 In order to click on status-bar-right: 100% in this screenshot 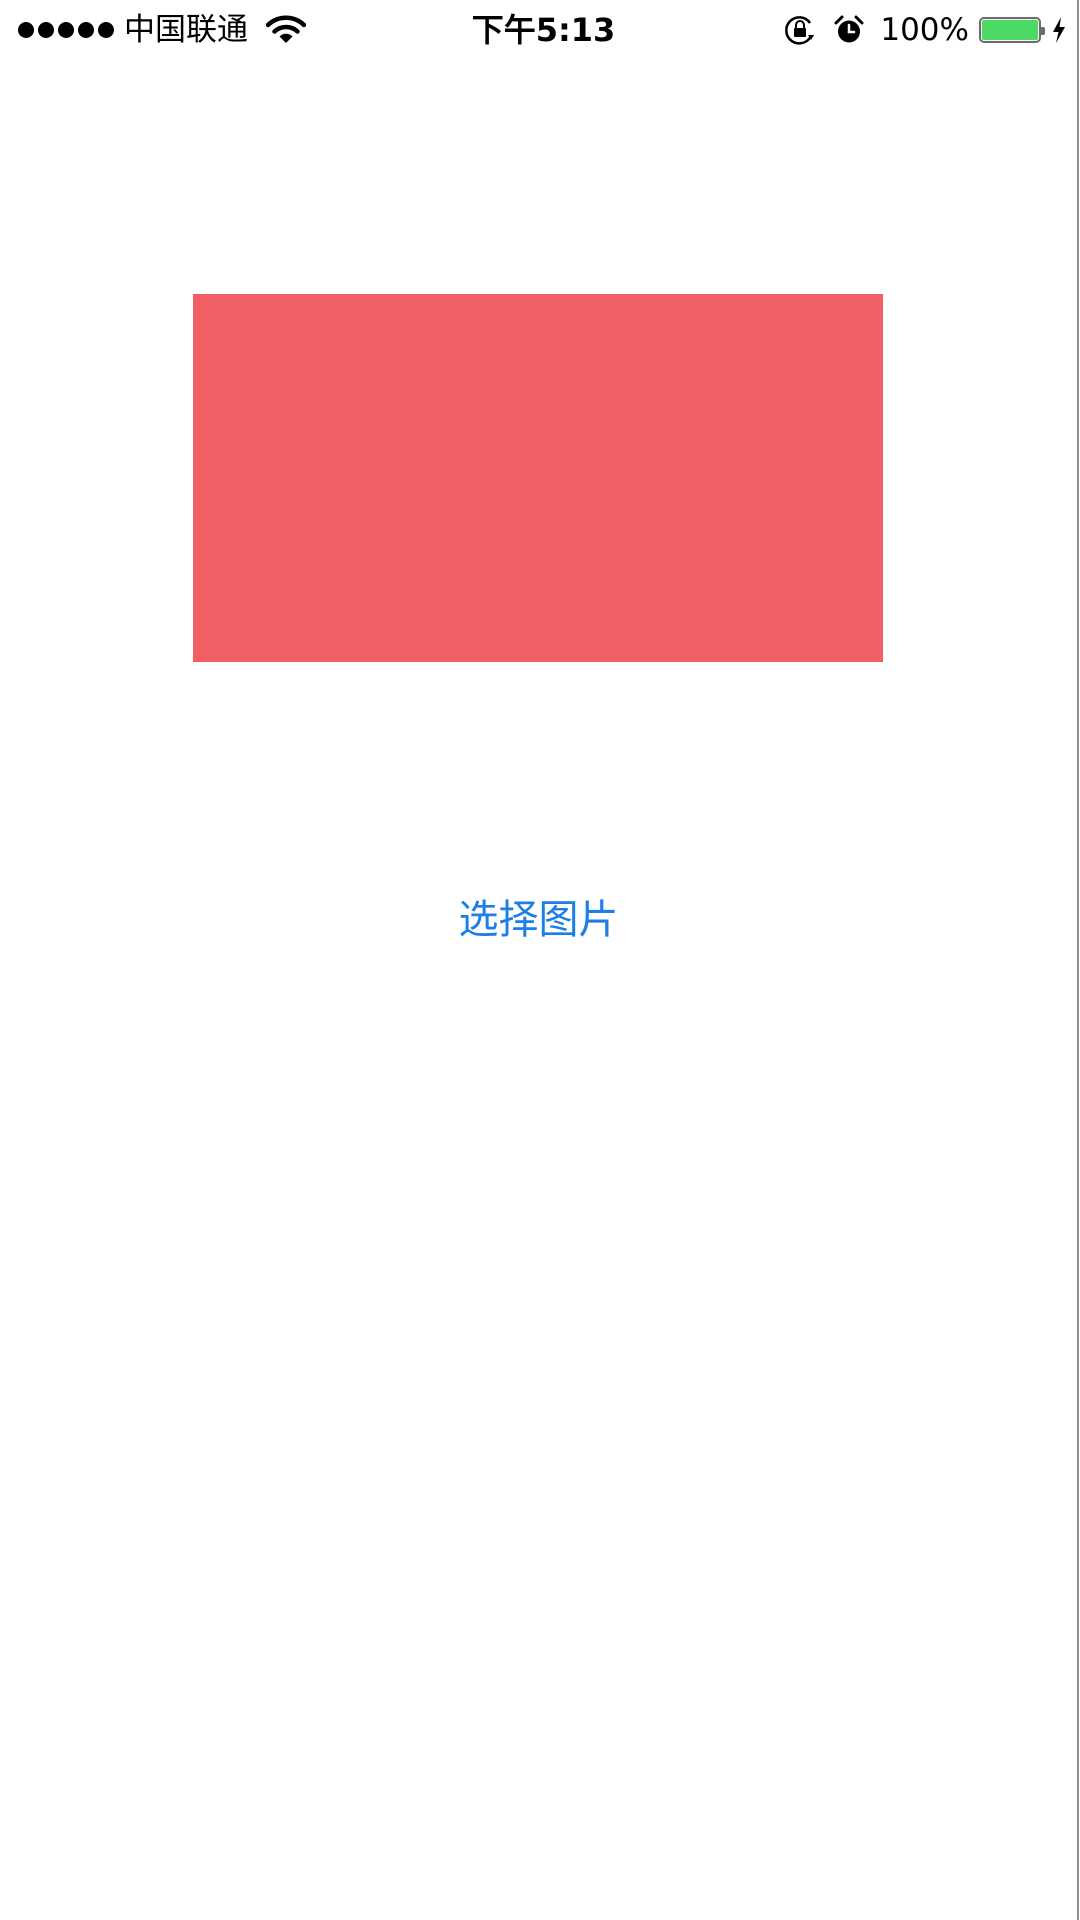, I will do `click(925, 30)`.